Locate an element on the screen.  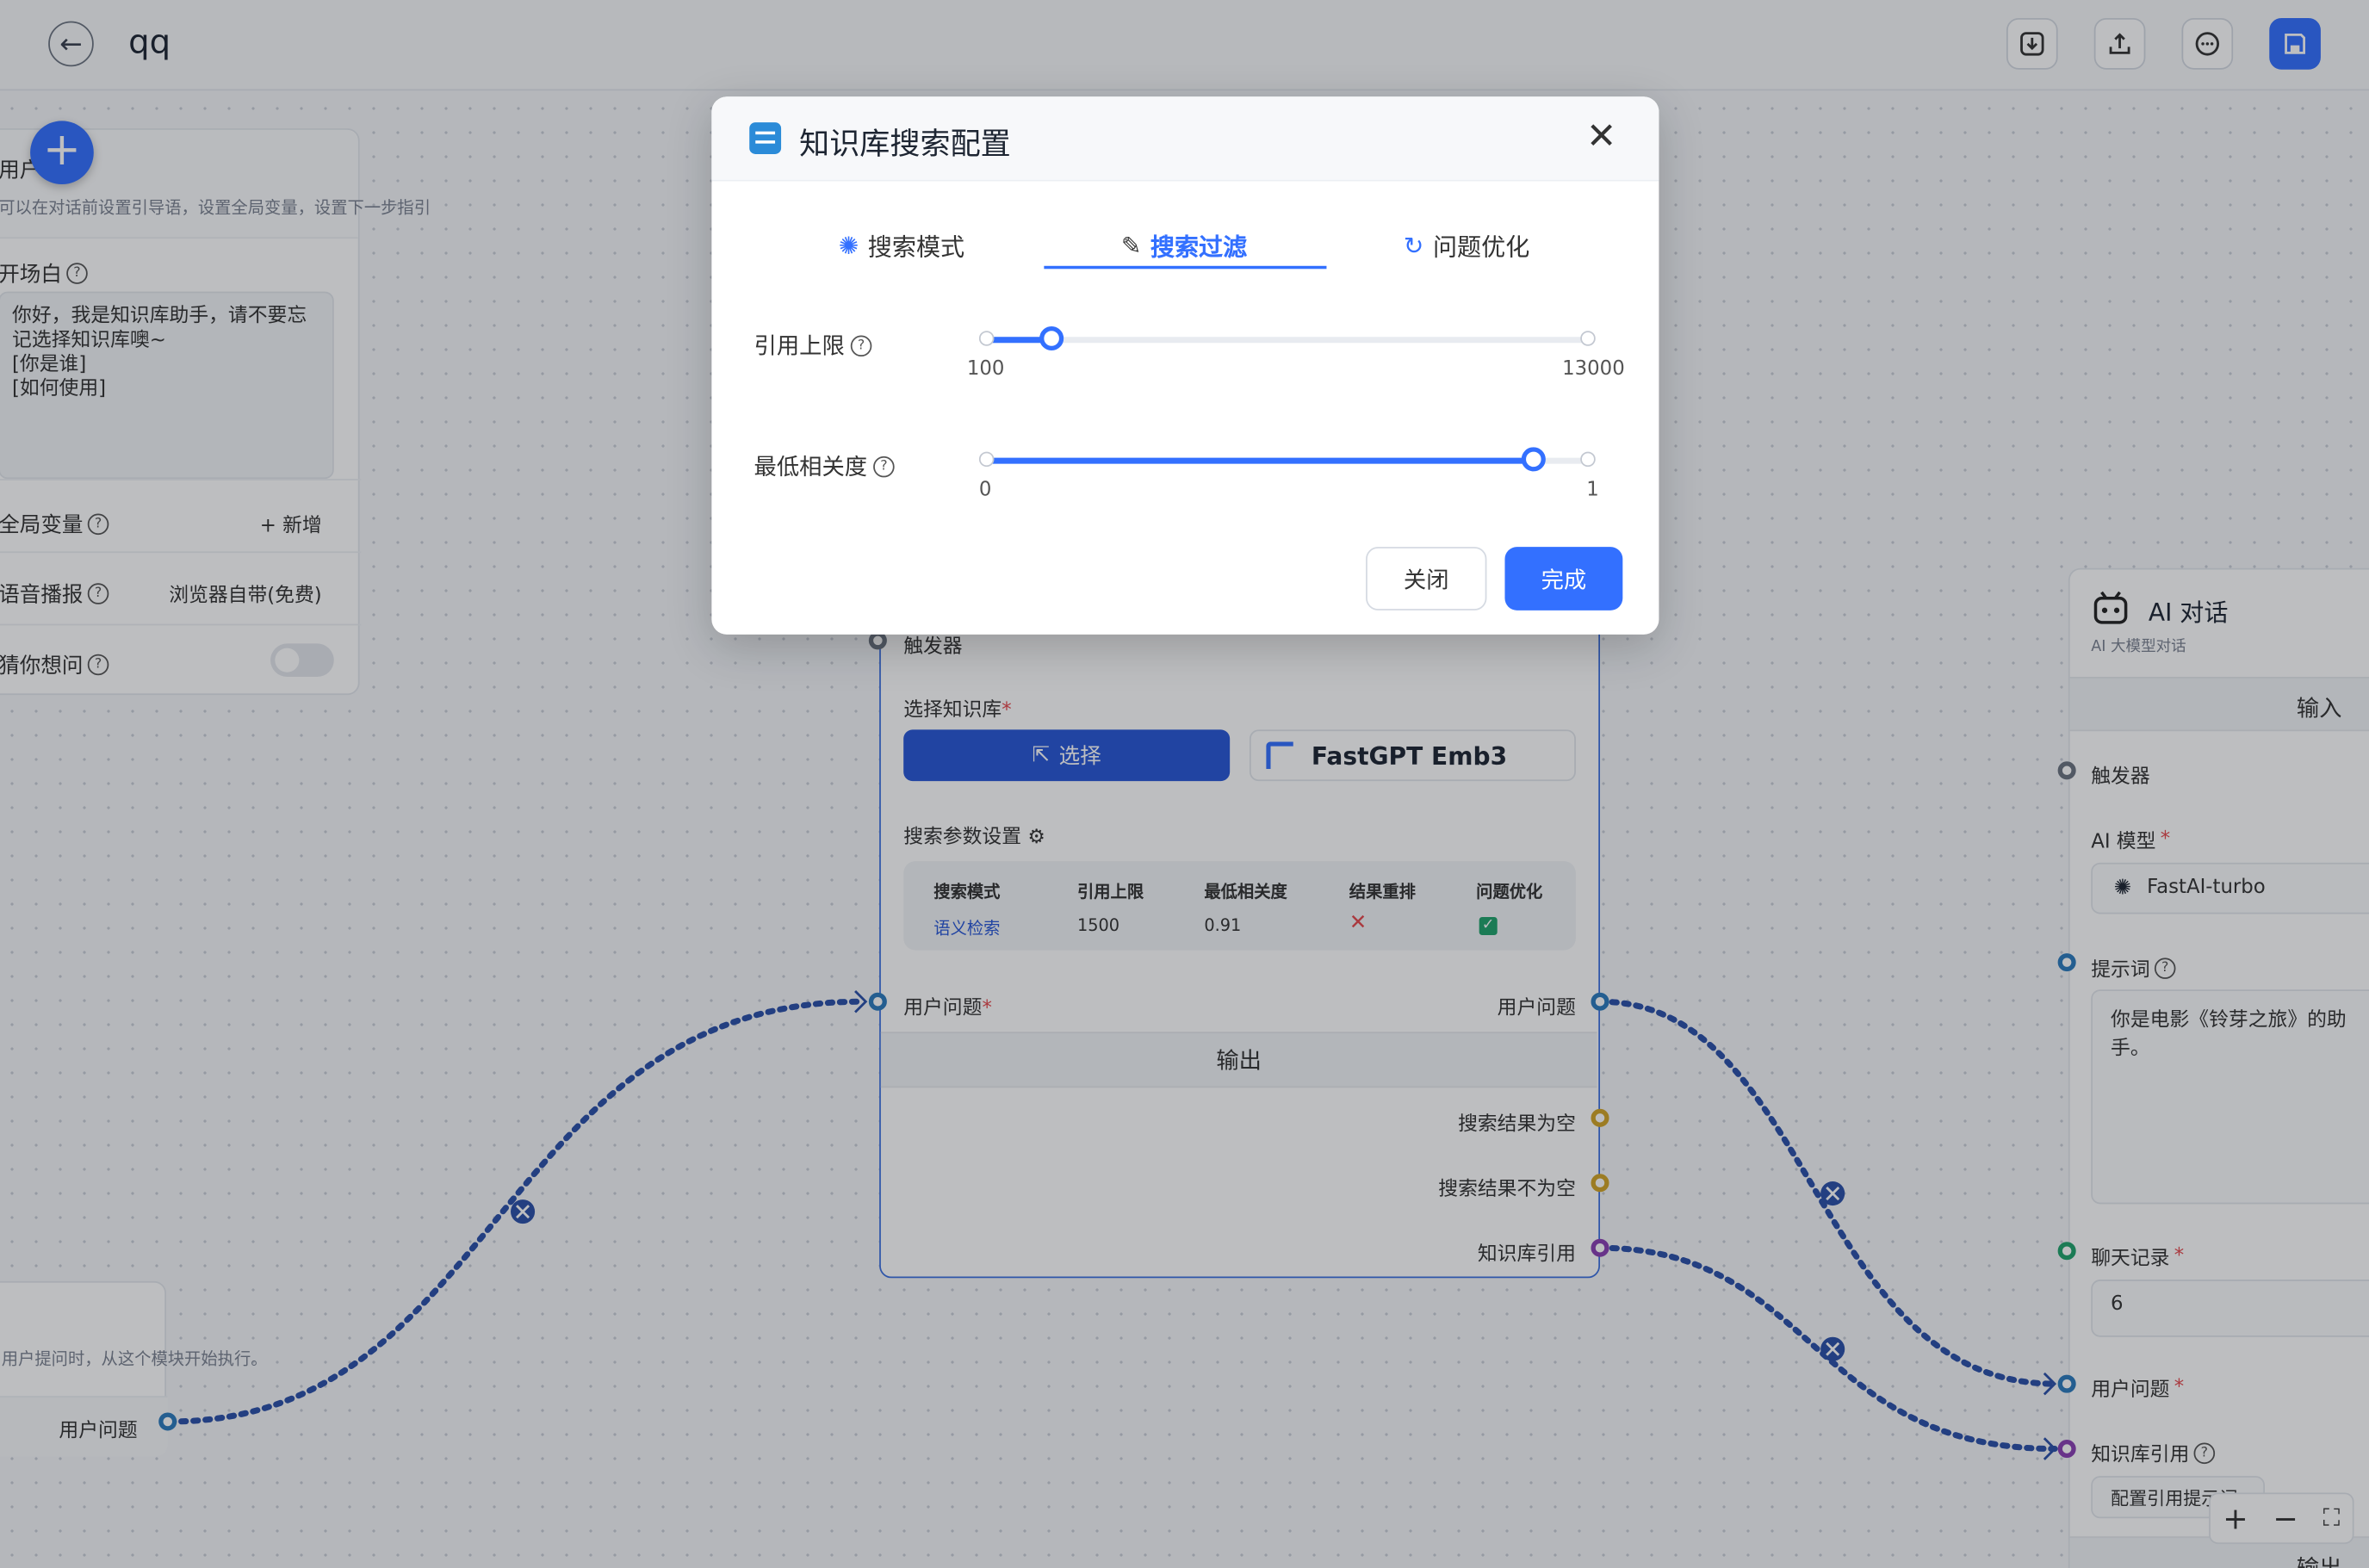
slider-min-label: 0 is located at coordinates (985, 490).